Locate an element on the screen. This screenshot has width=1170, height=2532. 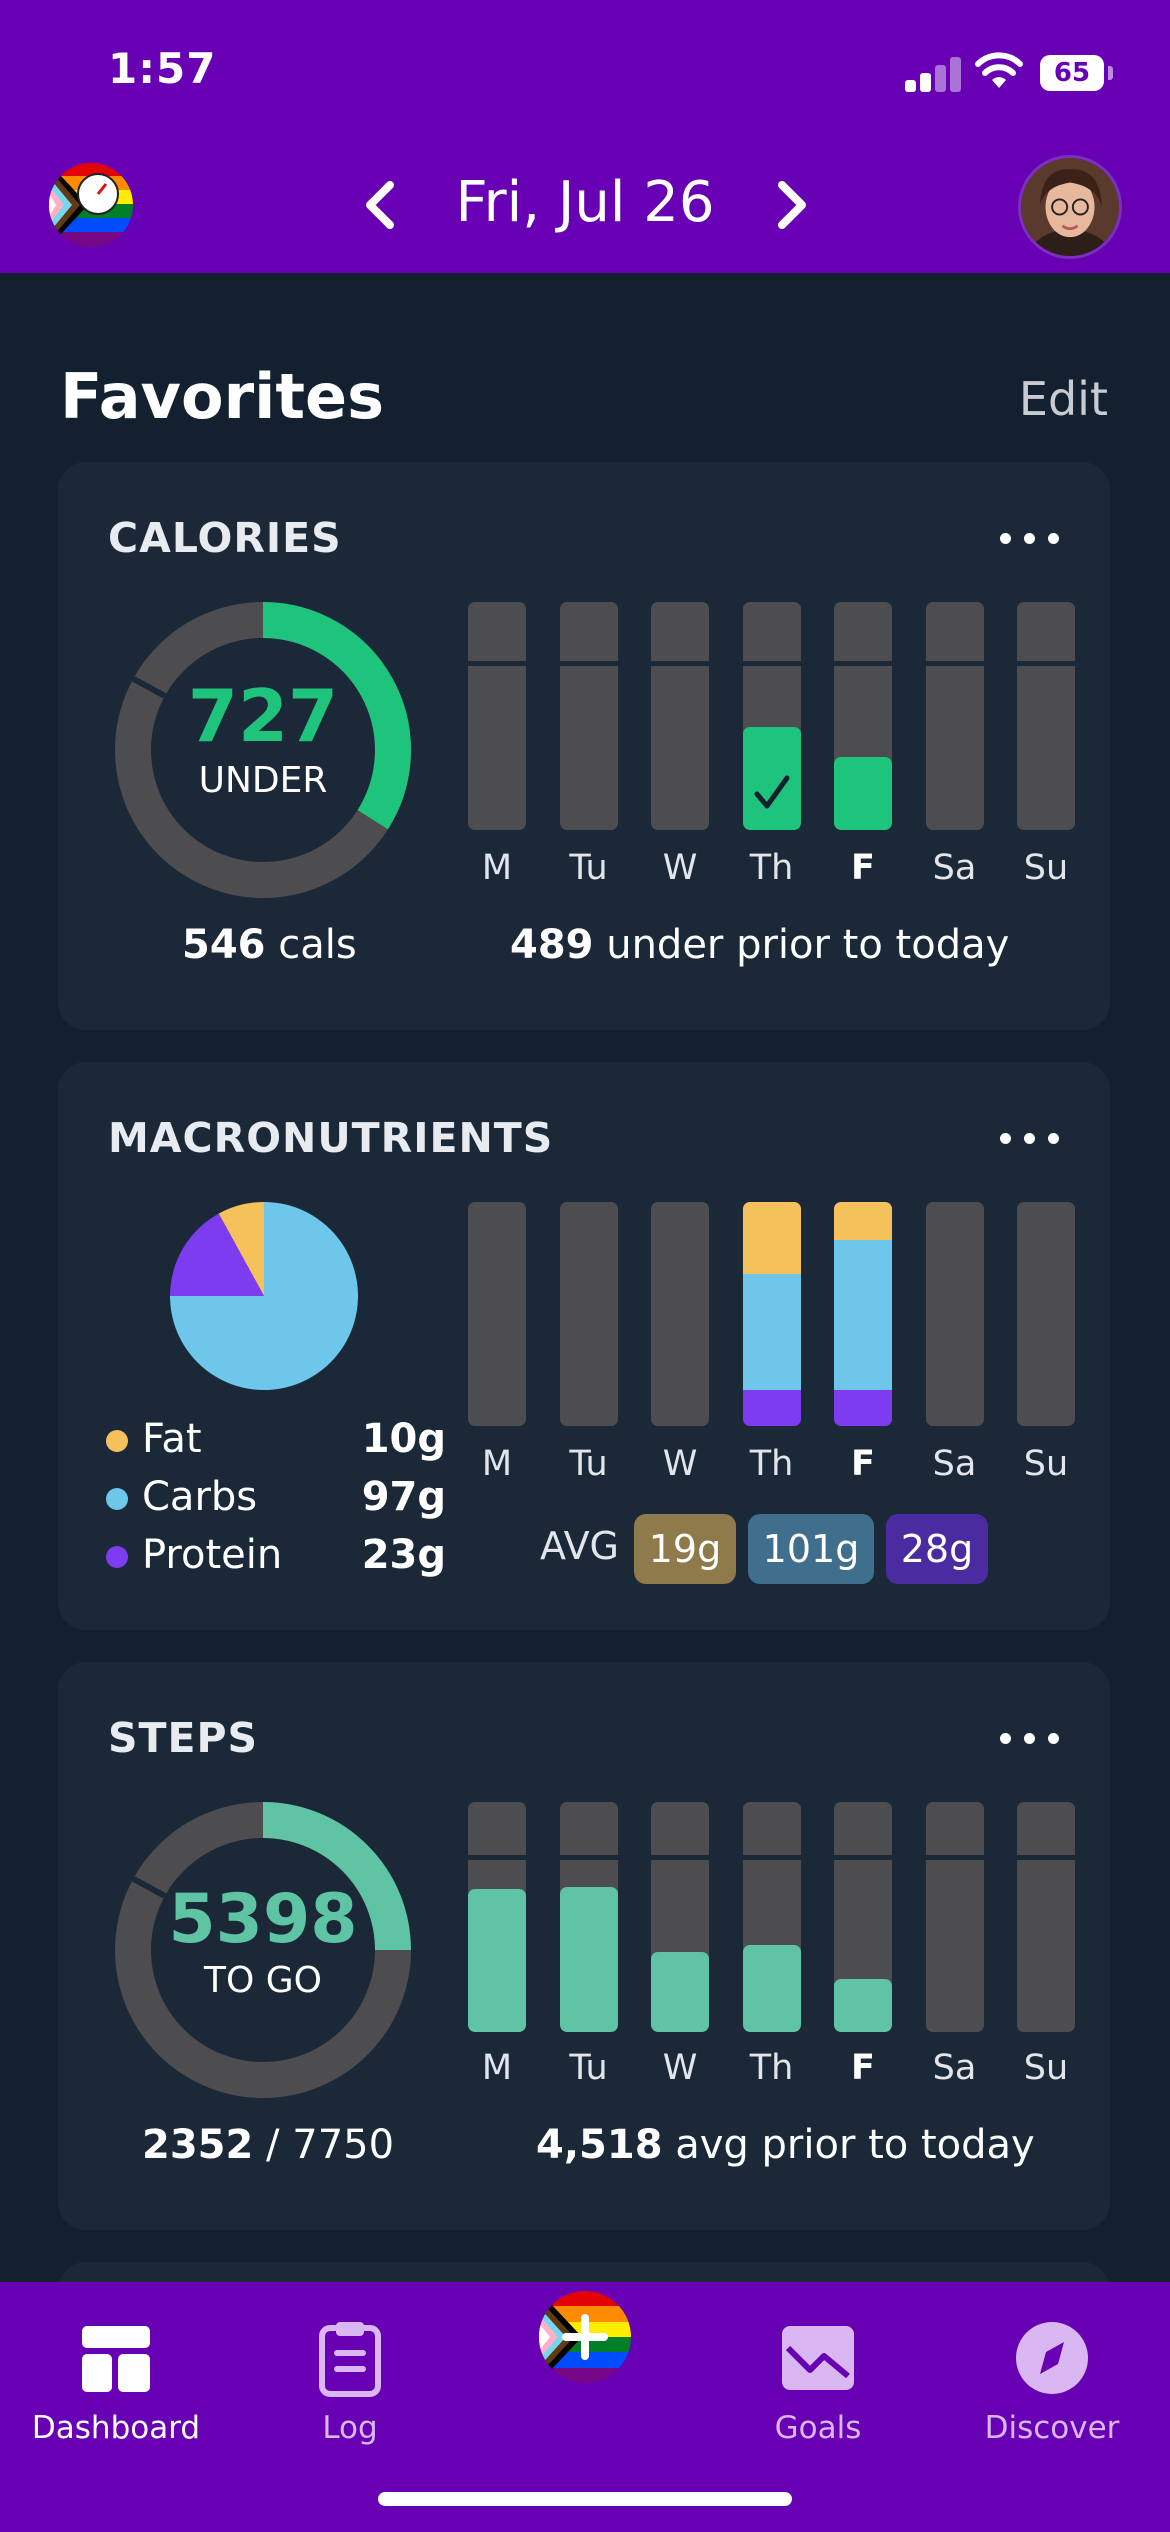
tab-label: Discover is located at coordinates (1052, 2428).